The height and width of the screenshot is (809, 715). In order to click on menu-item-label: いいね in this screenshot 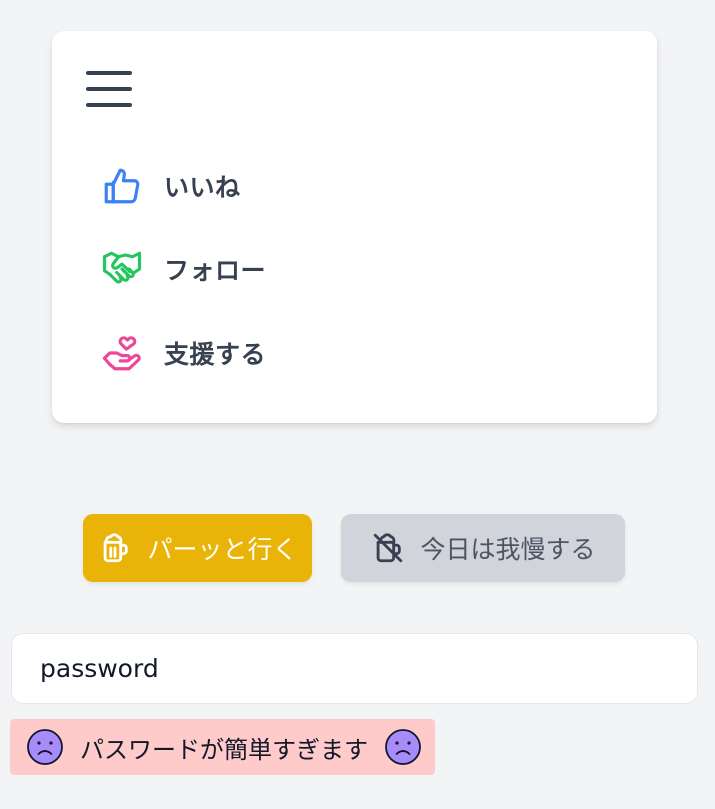, I will do `click(202, 187)`.